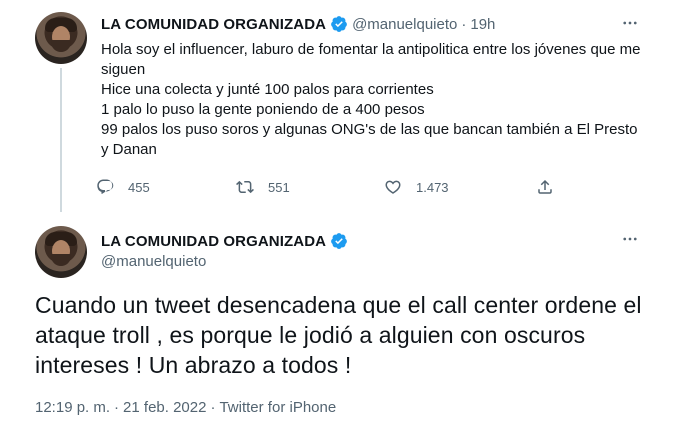 The image size is (700, 428). I want to click on retweet-count: 551, so click(279, 187).